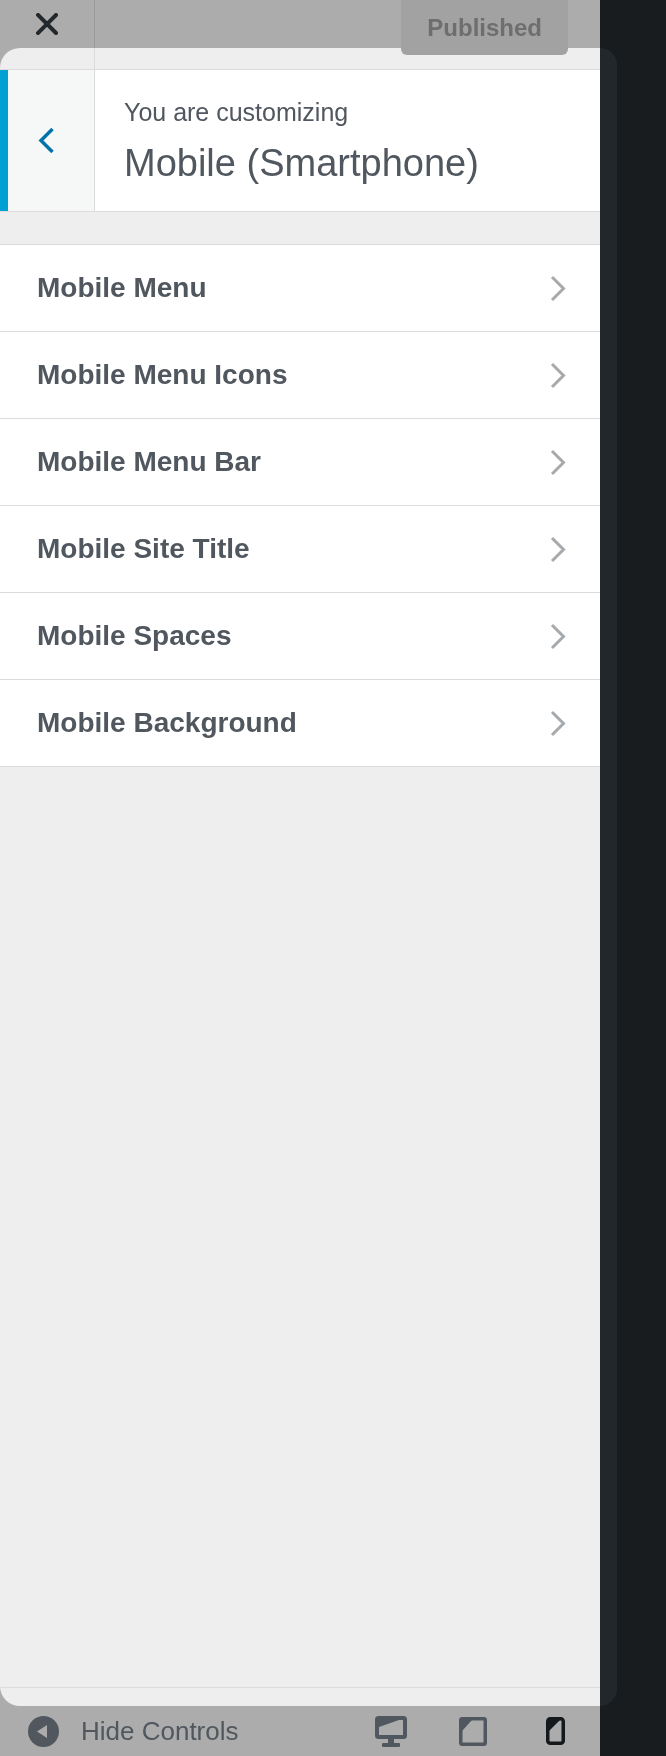 This screenshot has height=1756, width=666. What do you see at coordinates (300, 288) in the screenshot?
I see `section-item: Mobile Menu` at bounding box center [300, 288].